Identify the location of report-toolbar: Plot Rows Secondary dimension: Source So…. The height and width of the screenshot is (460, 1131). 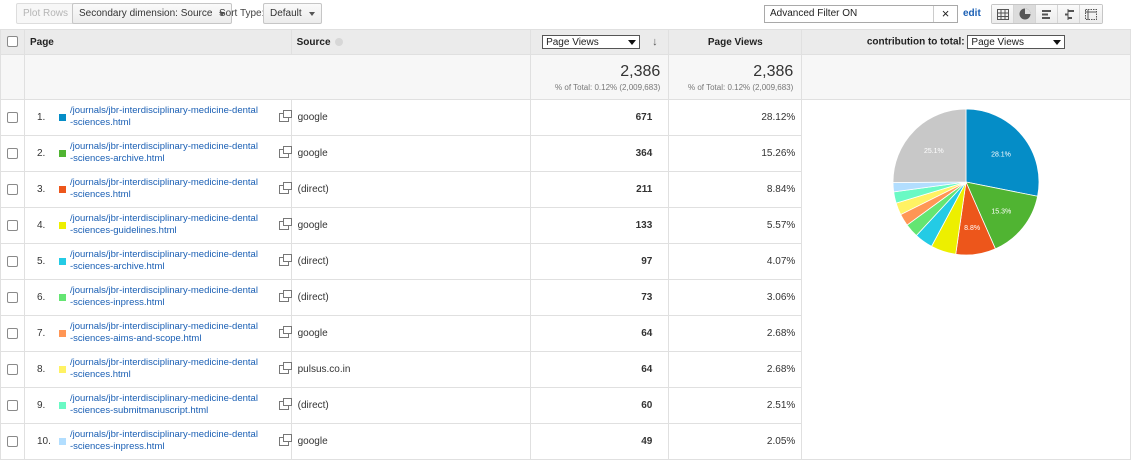
(565, 14).